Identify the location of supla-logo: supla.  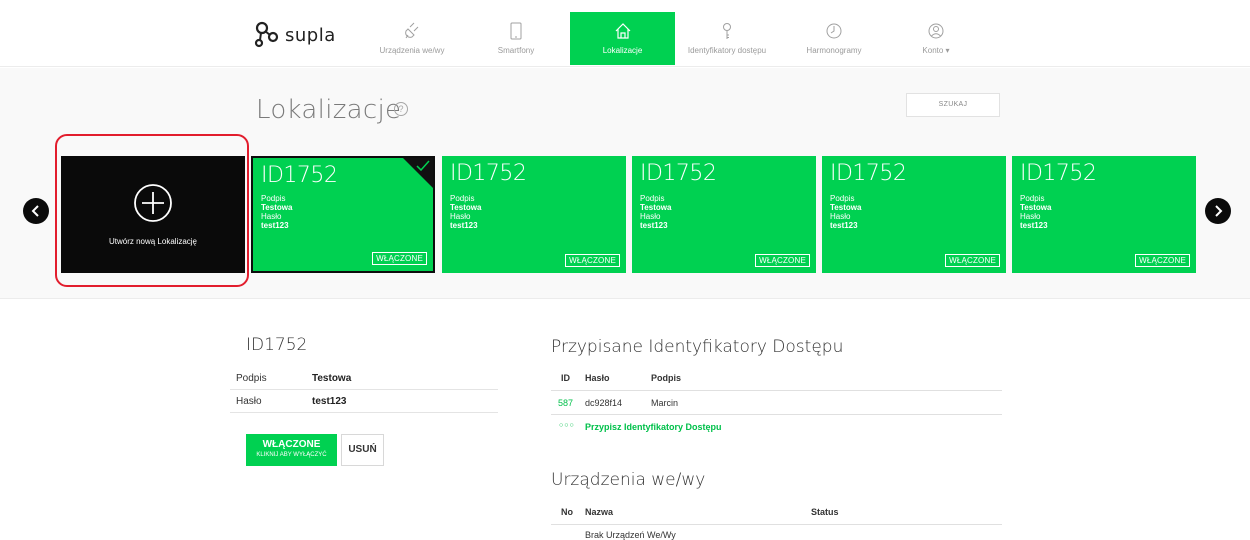
(294, 35).